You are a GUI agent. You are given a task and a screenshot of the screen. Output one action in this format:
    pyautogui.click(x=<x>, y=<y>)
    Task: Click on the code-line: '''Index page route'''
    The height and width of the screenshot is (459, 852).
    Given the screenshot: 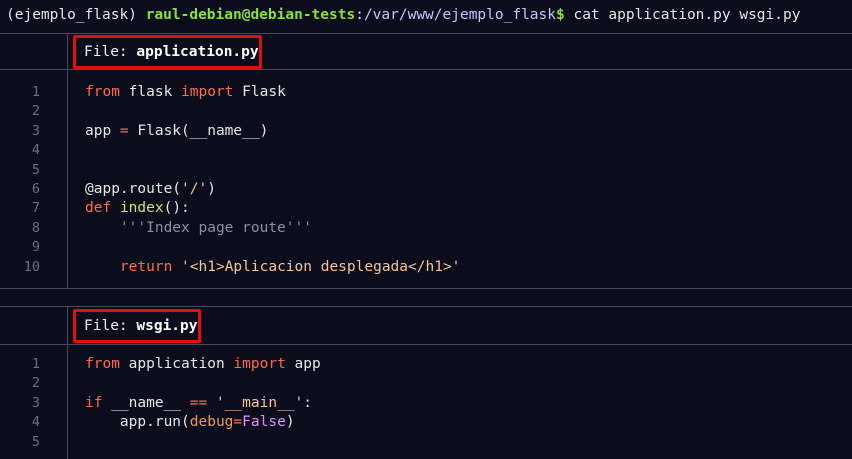 What is the action you would take?
    pyautogui.click(x=198, y=228)
    